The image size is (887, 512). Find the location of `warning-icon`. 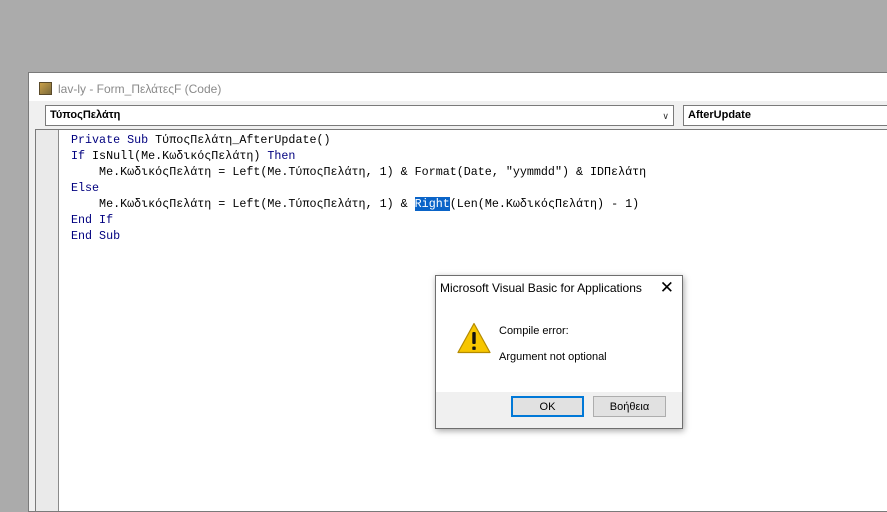

warning-icon is located at coordinates (474, 338).